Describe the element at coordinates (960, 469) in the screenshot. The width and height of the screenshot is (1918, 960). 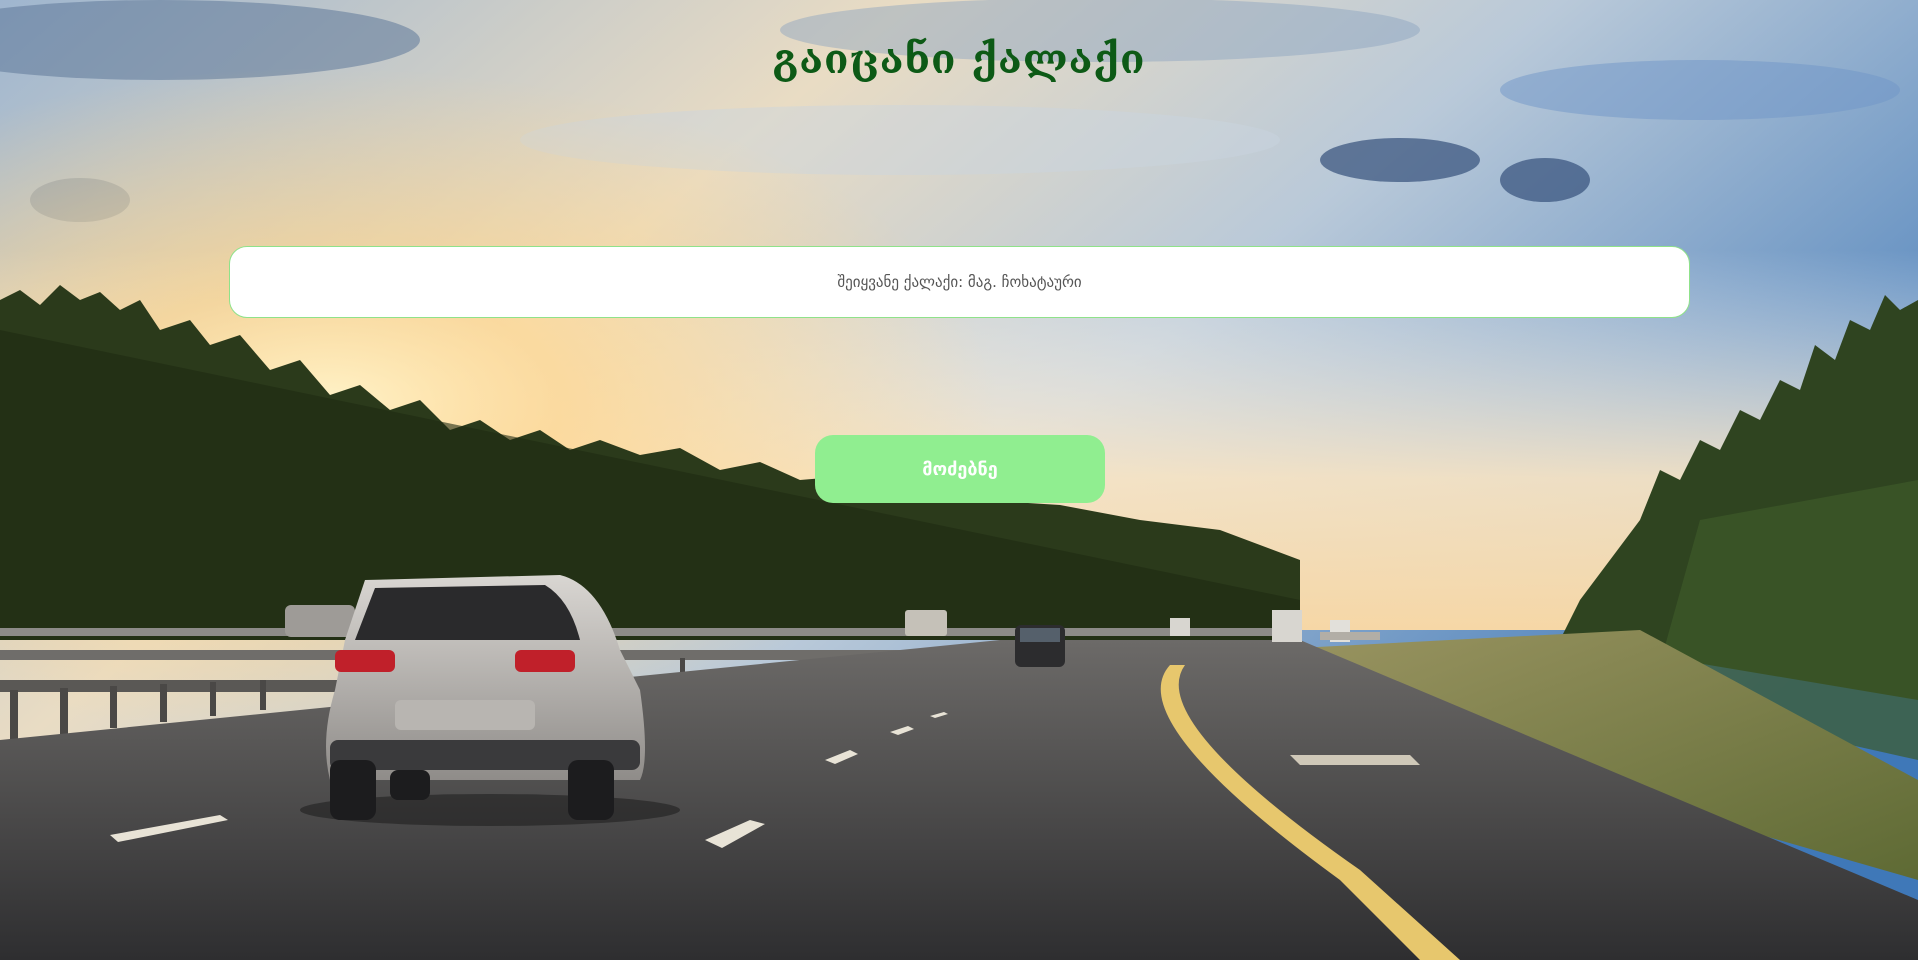
I see `search-button: მოძებნე` at that location.